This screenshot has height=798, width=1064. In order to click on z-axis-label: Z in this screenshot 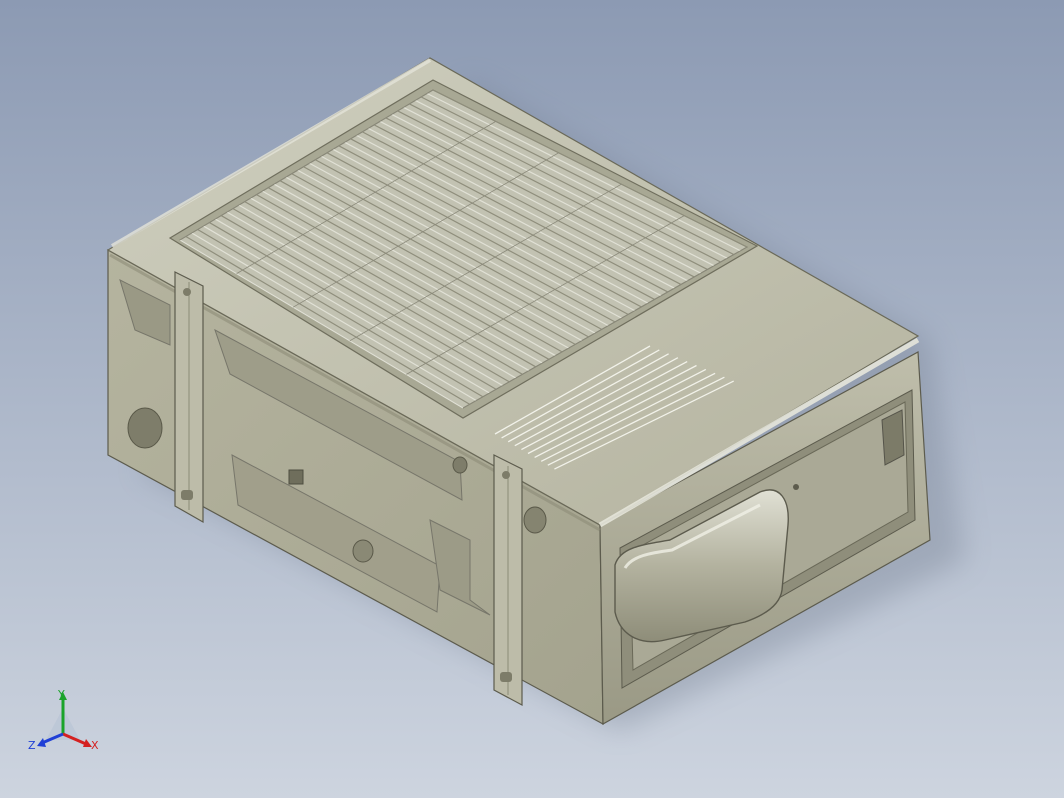, I will do `click(32, 745)`.